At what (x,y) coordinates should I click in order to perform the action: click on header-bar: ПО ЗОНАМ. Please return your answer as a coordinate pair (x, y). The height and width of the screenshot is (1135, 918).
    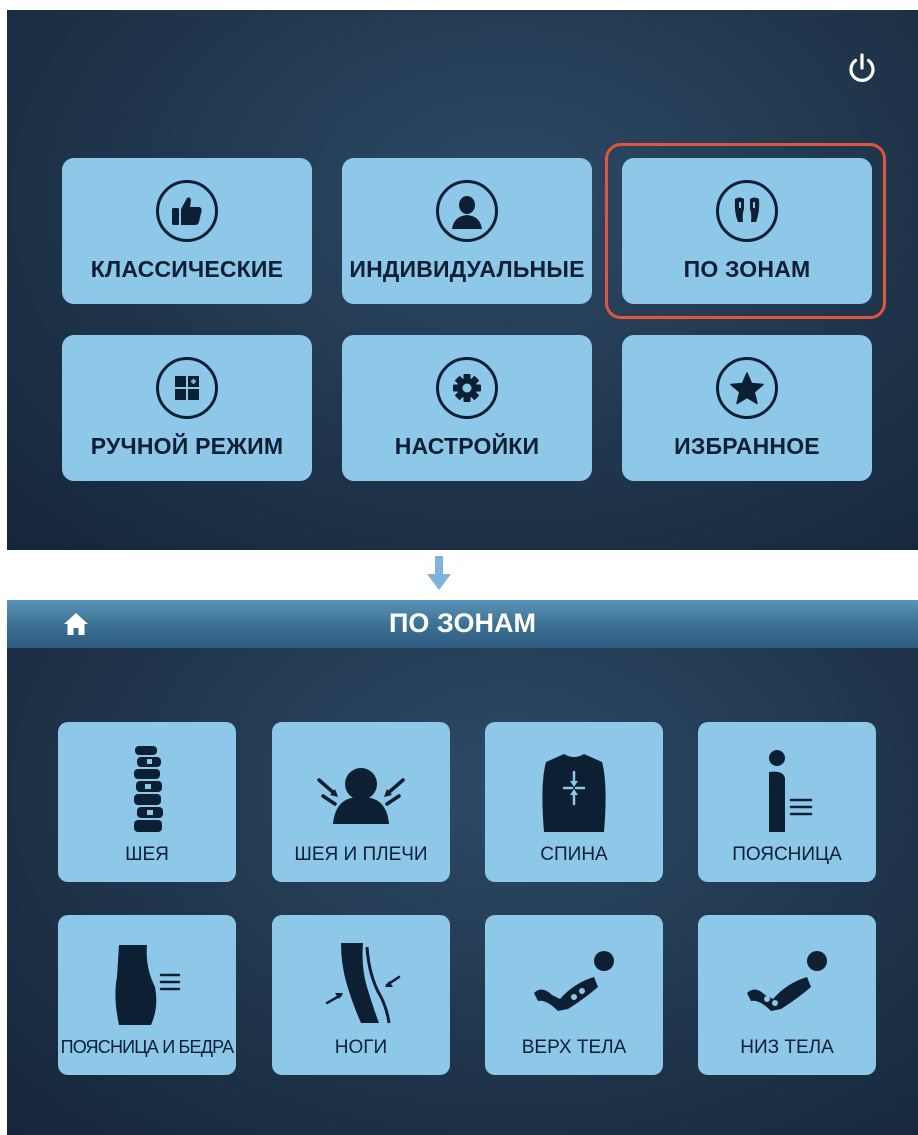
    Looking at the image, I should click on (462, 624).